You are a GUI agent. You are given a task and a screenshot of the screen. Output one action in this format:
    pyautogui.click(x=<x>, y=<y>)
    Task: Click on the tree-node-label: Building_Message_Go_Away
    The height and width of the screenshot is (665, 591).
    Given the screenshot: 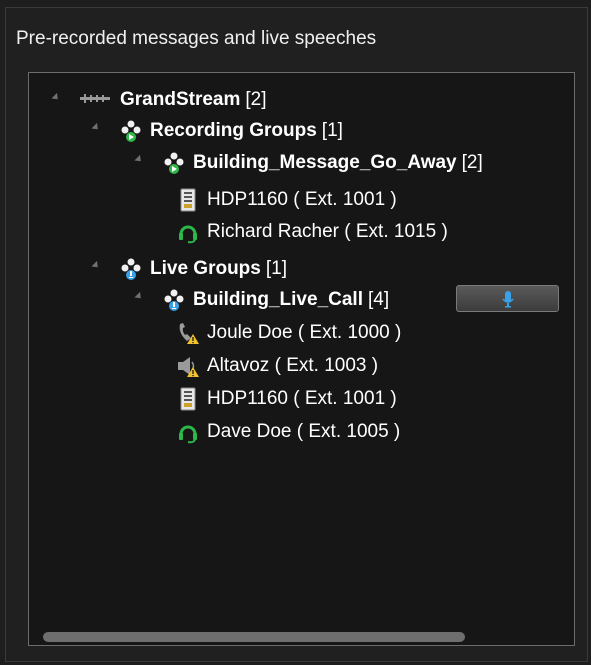 What is the action you would take?
    pyautogui.click(x=325, y=162)
    